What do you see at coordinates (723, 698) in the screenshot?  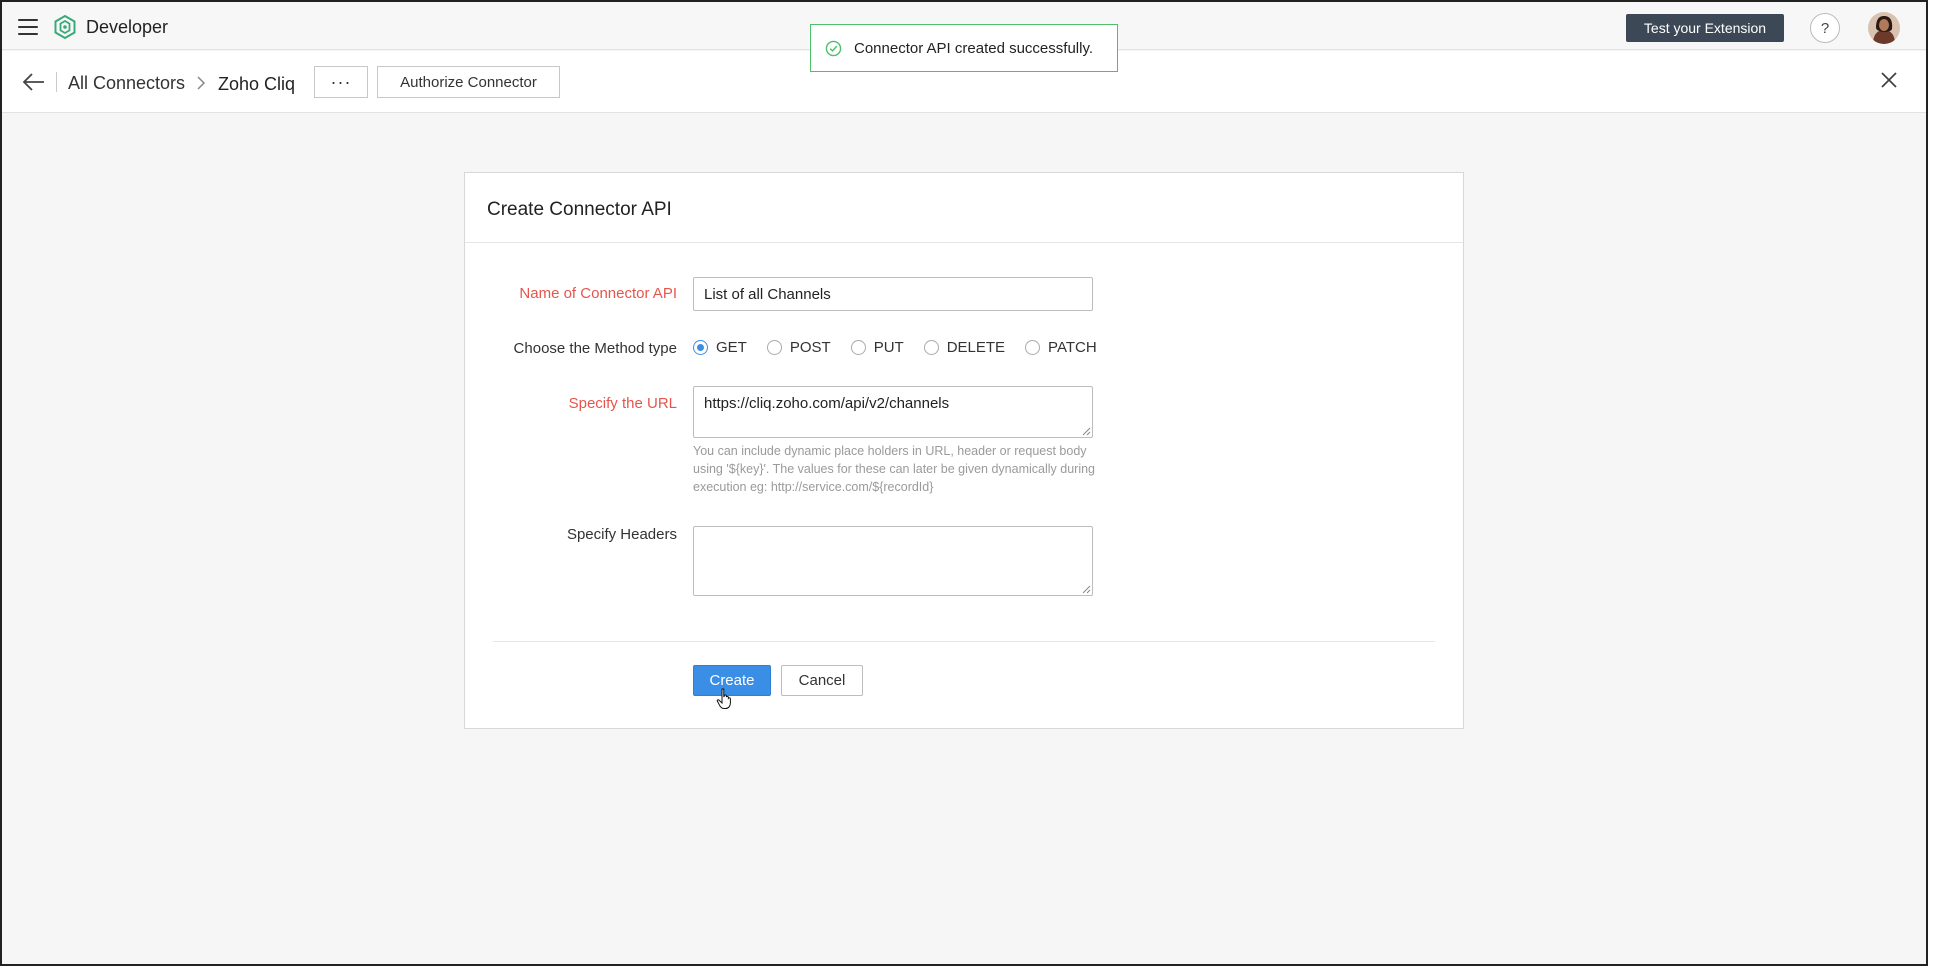 I see `hand-cursor-icon` at bounding box center [723, 698].